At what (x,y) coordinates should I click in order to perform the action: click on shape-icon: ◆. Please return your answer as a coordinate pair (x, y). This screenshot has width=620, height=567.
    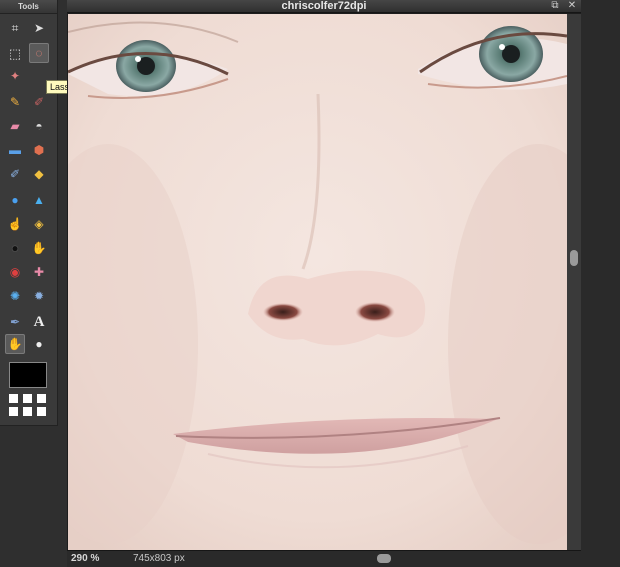
    Looking at the image, I should click on (39, 174).